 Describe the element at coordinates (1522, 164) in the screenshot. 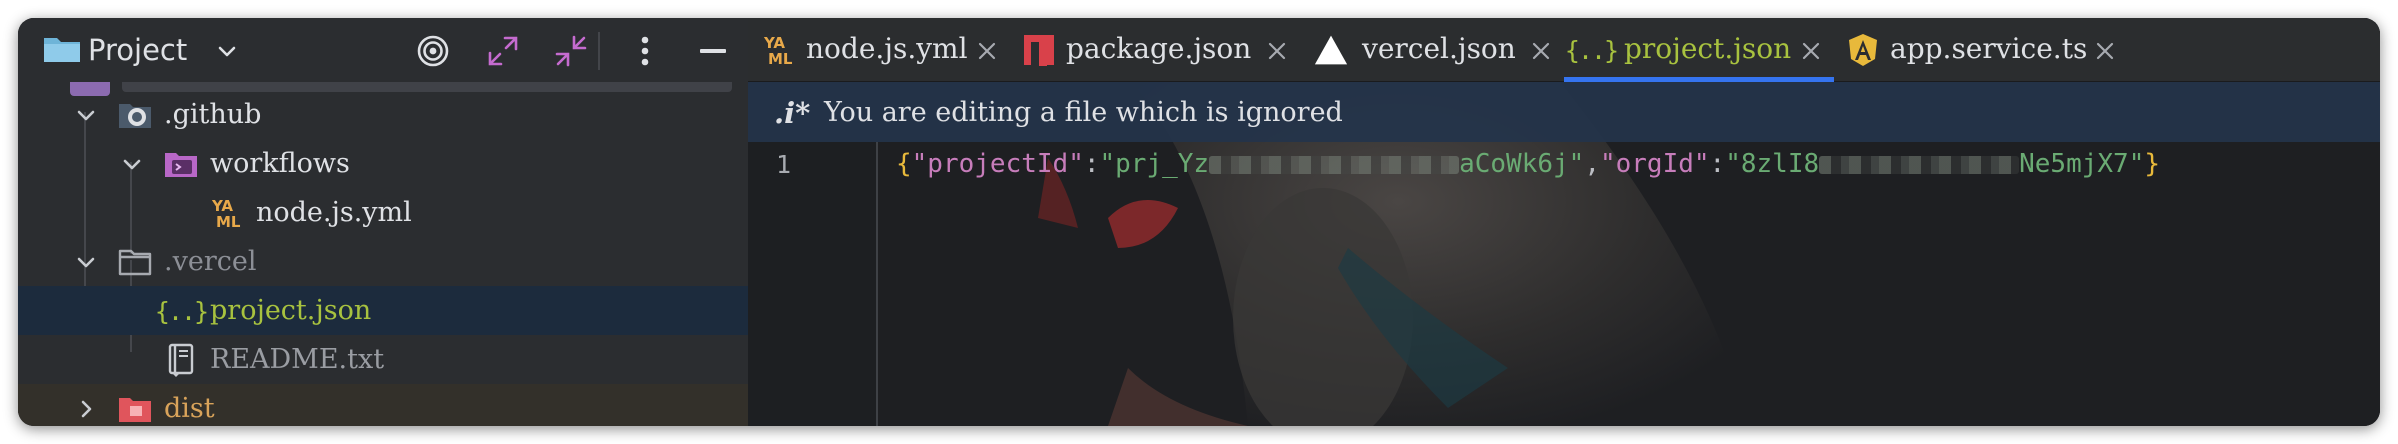

I see `code-value-projectid-end: aCoWk6j"` at that location.